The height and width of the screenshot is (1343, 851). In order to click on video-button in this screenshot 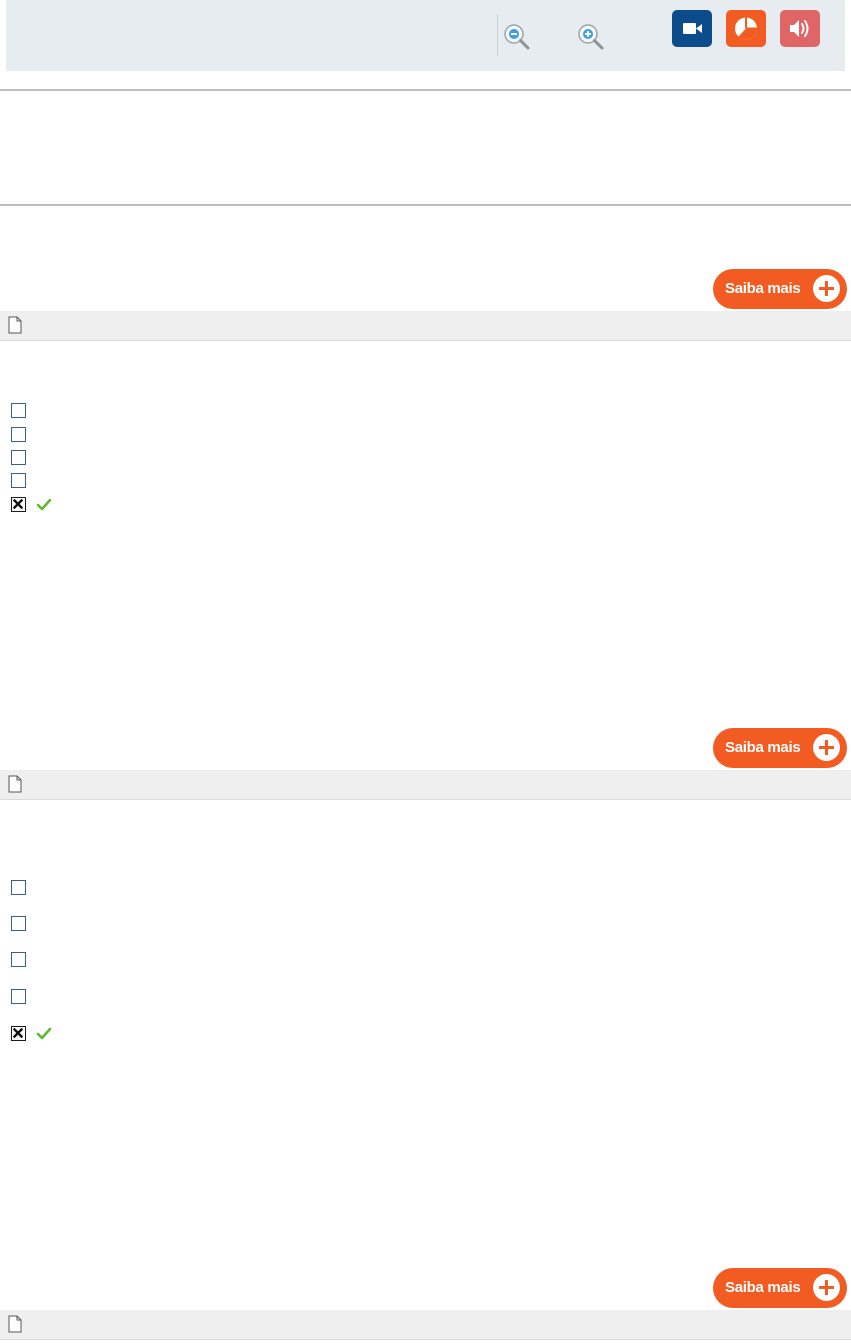, I will do `click(692, 28)`.